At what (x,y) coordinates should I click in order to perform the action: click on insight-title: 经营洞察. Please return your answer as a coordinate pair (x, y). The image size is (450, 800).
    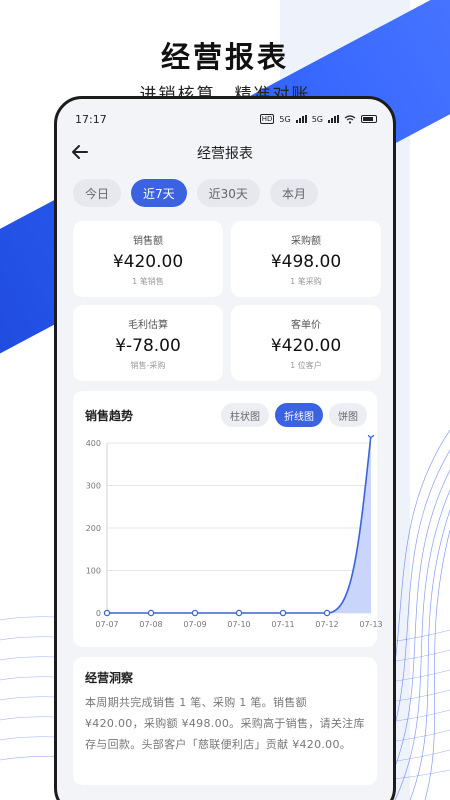
    Looking at the image, I should click on (109, 678).